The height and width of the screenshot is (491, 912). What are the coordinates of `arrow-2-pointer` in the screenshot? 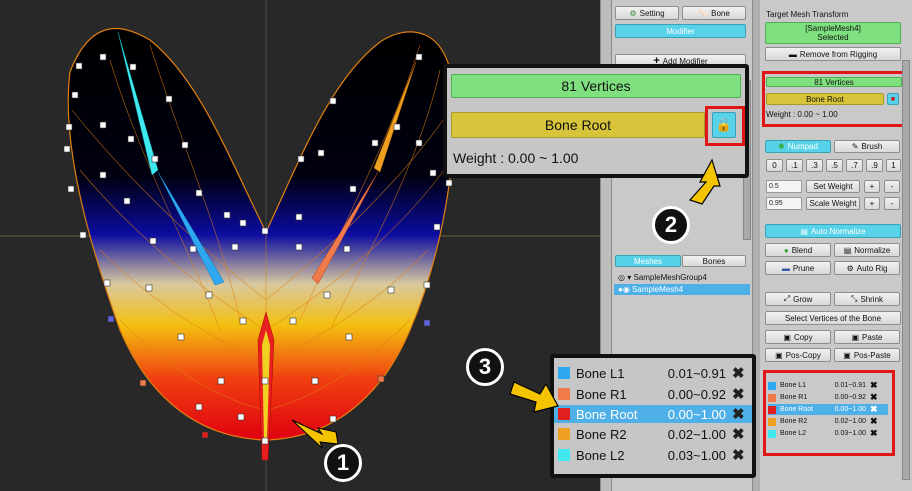 It's located at (704, 181).